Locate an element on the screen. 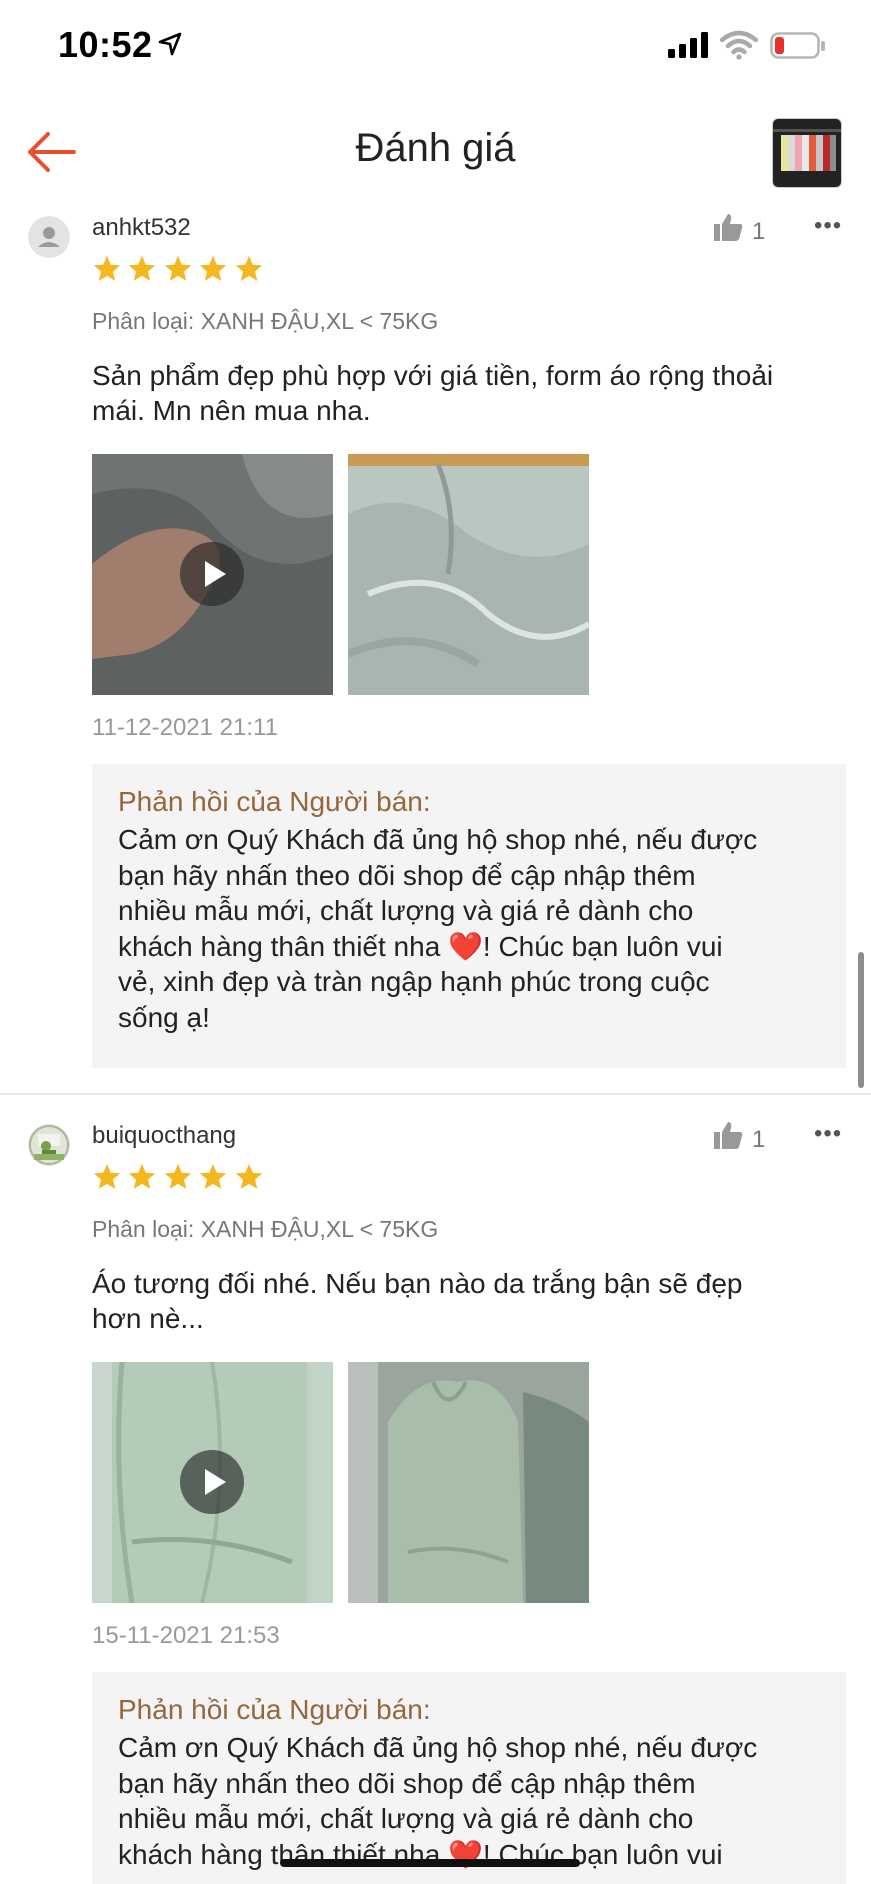  header: Đánh giá is located at coordinates (435, 152).